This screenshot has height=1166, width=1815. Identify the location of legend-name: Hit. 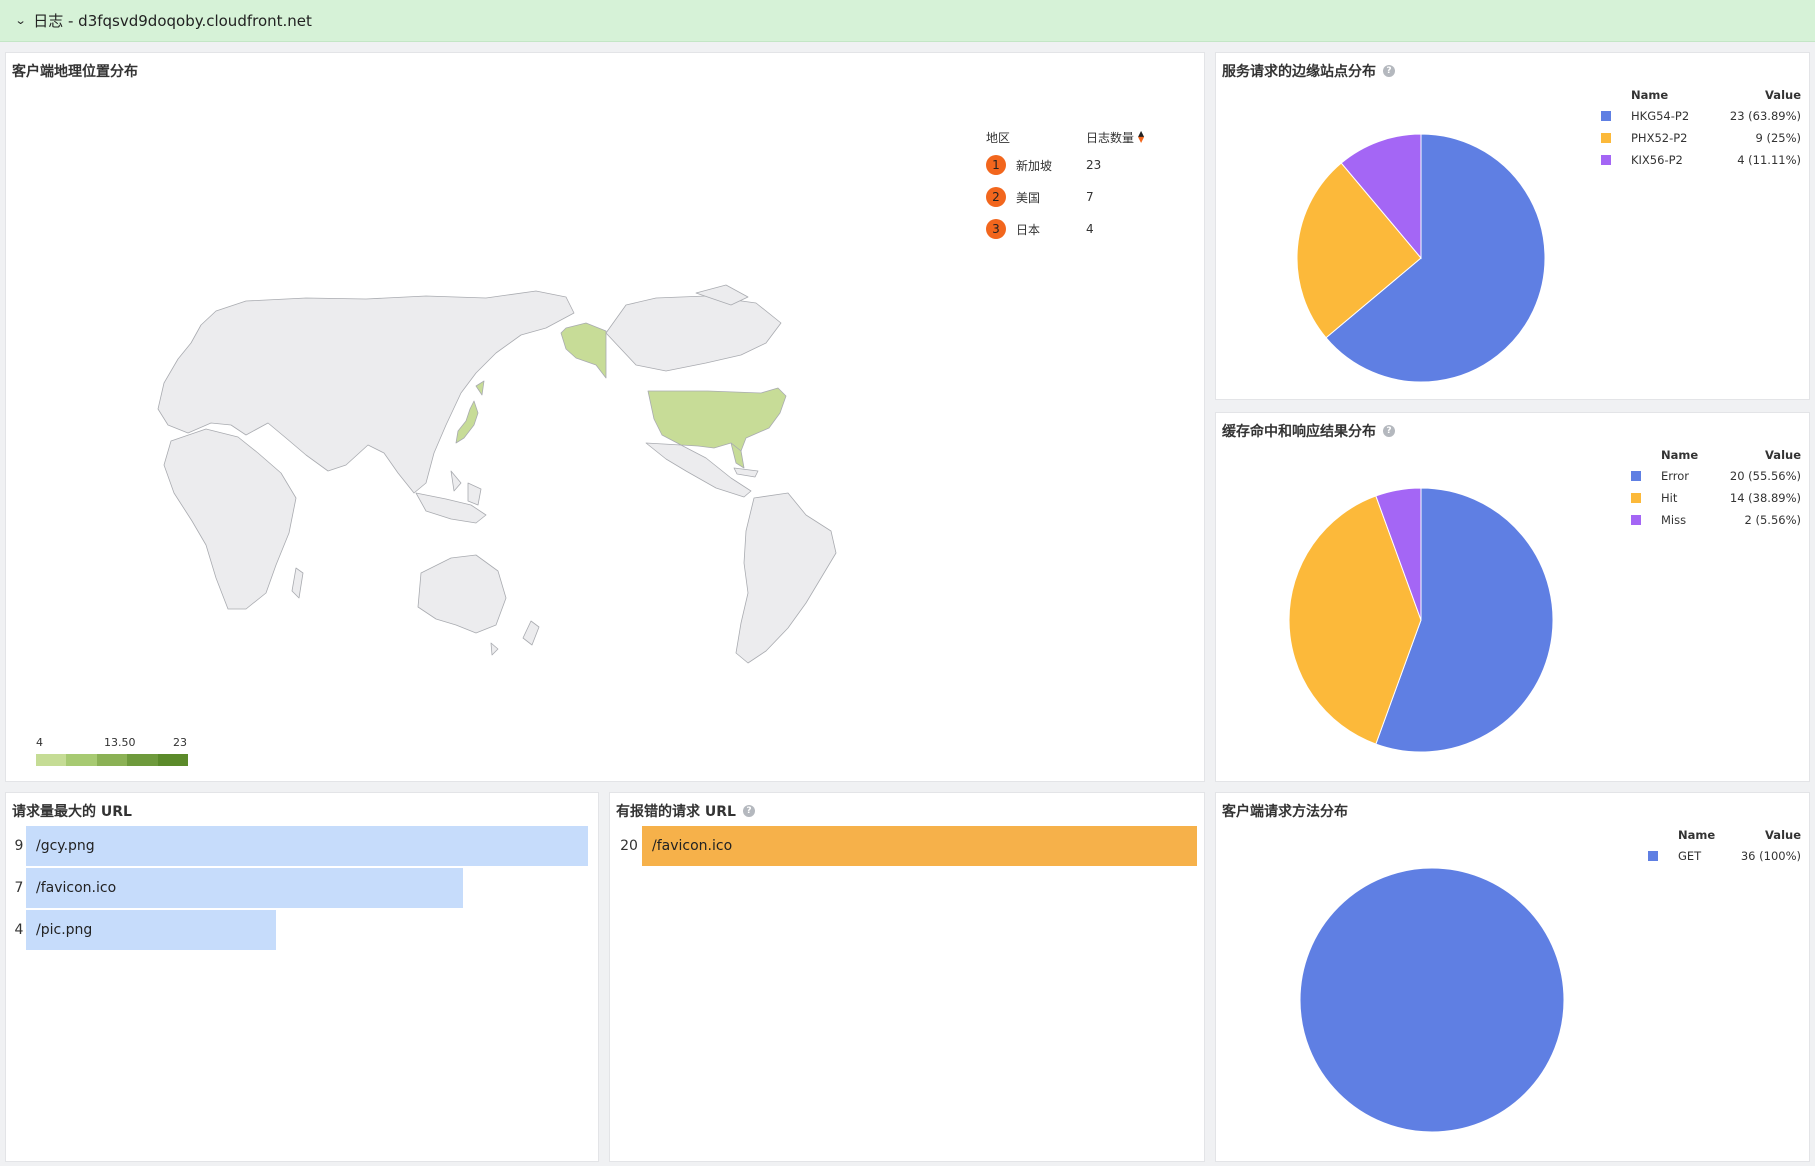
(1669, 498).